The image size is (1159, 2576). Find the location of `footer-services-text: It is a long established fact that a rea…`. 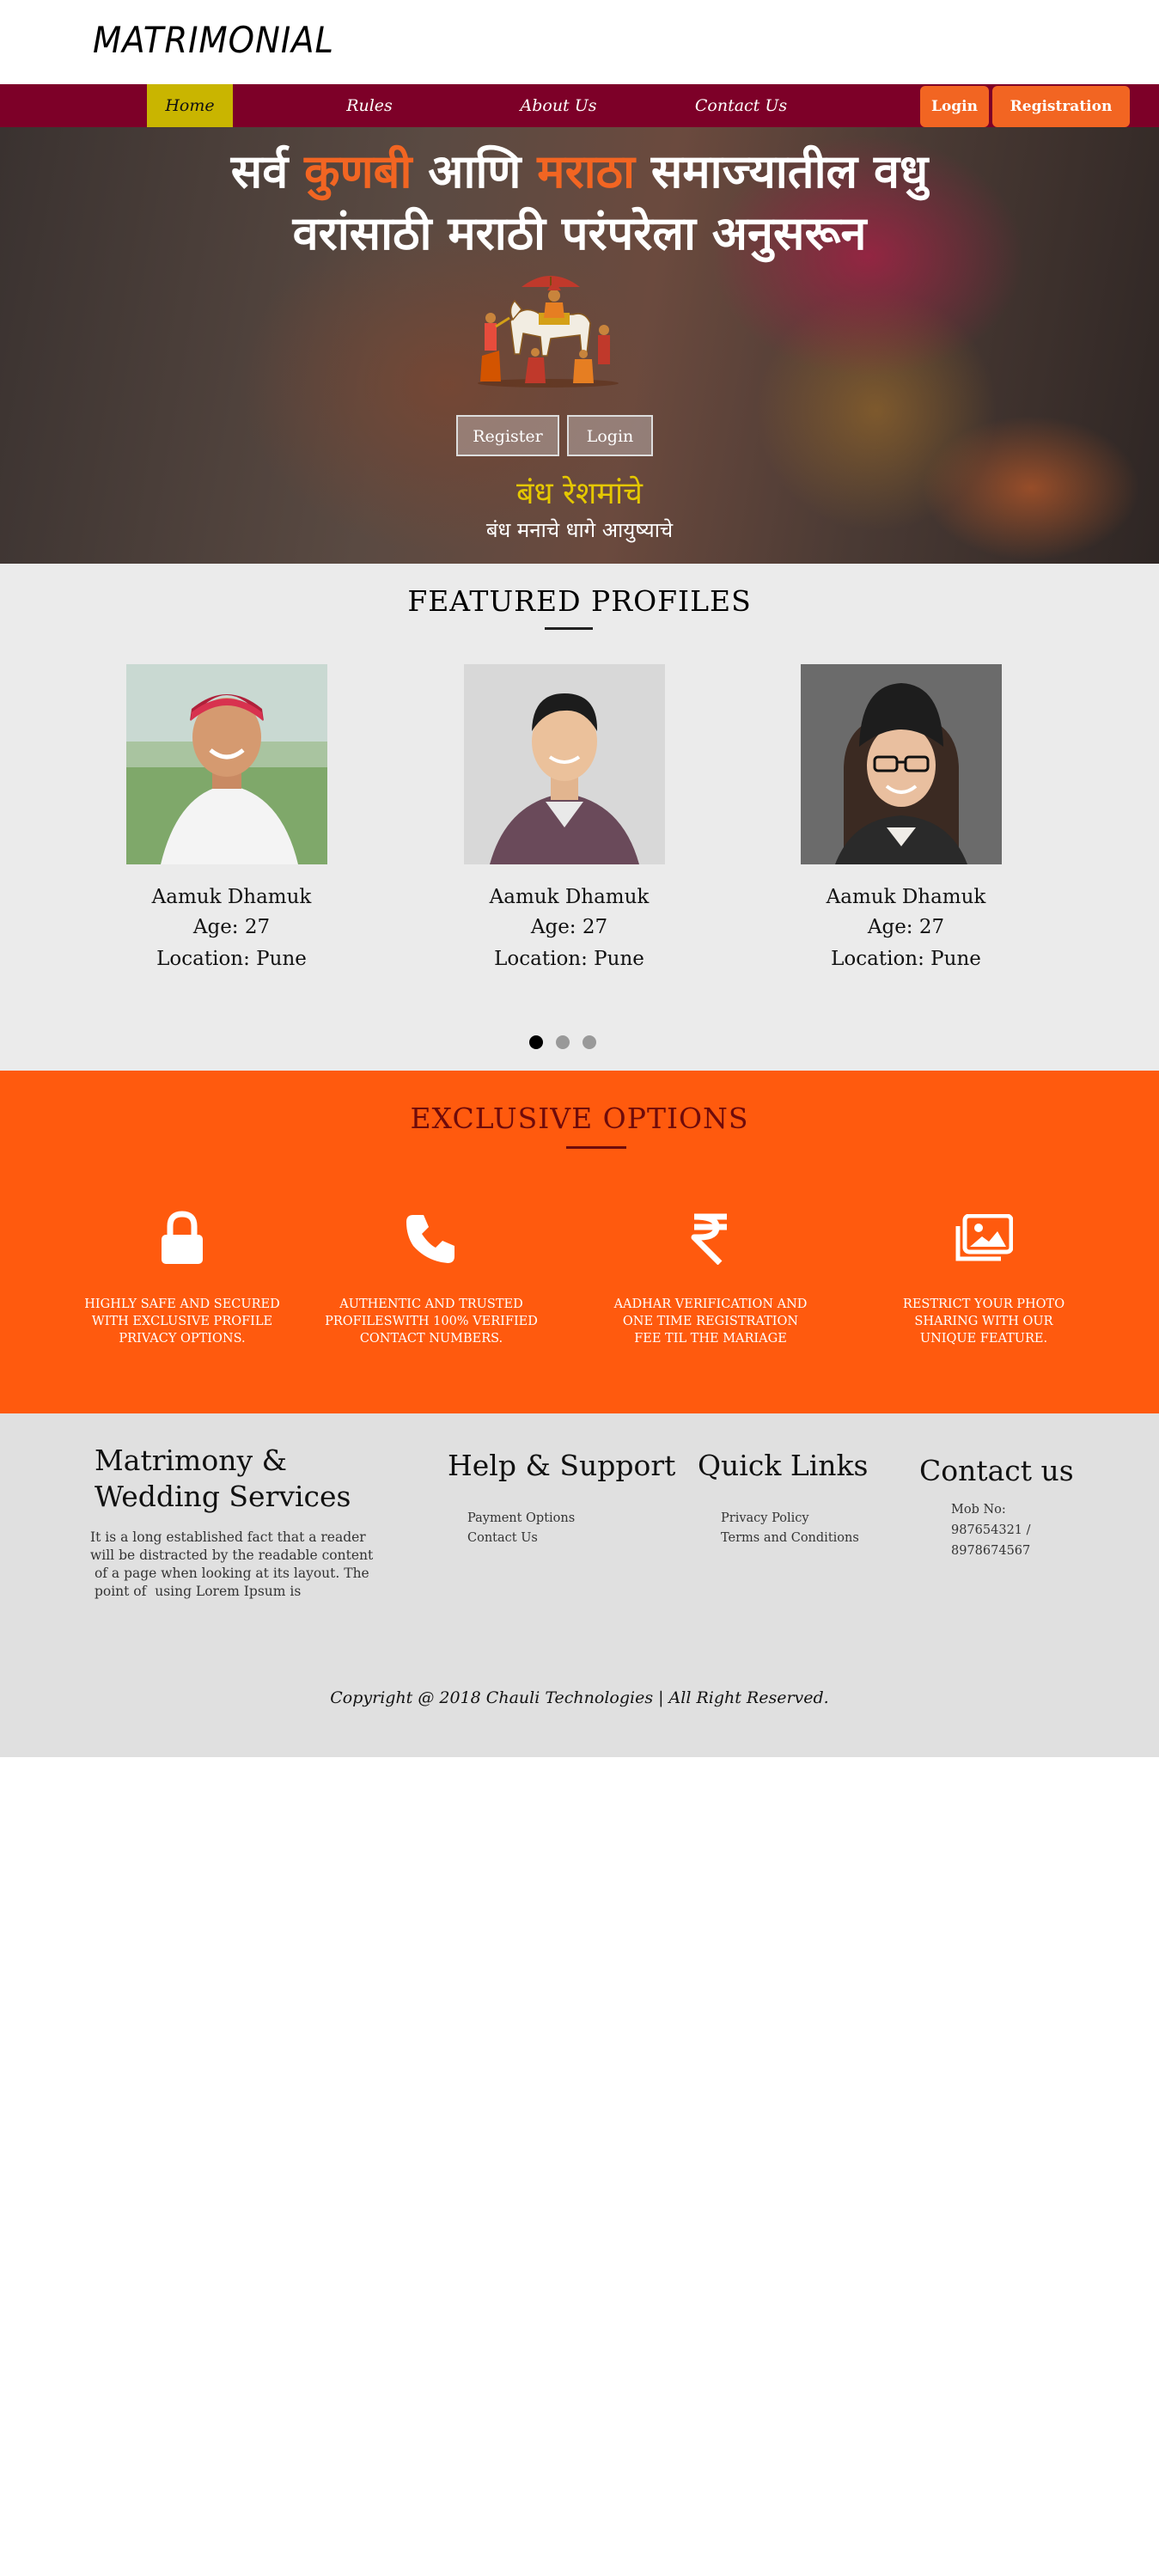

footer-services-text: It is a long established fact that a rea… is located at coordinates (232, 1564).